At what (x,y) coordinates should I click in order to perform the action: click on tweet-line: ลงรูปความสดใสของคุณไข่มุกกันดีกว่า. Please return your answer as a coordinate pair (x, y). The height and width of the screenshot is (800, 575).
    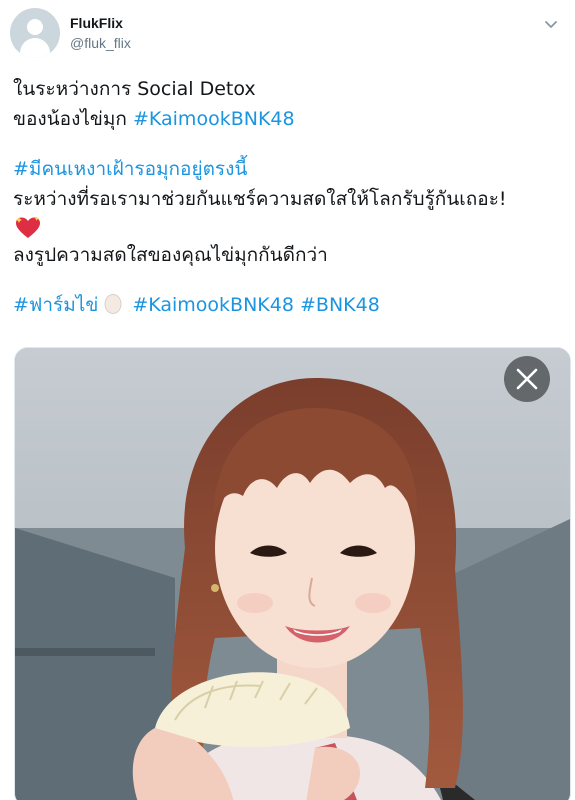
    Looking at the image, I should click on (170, 255).